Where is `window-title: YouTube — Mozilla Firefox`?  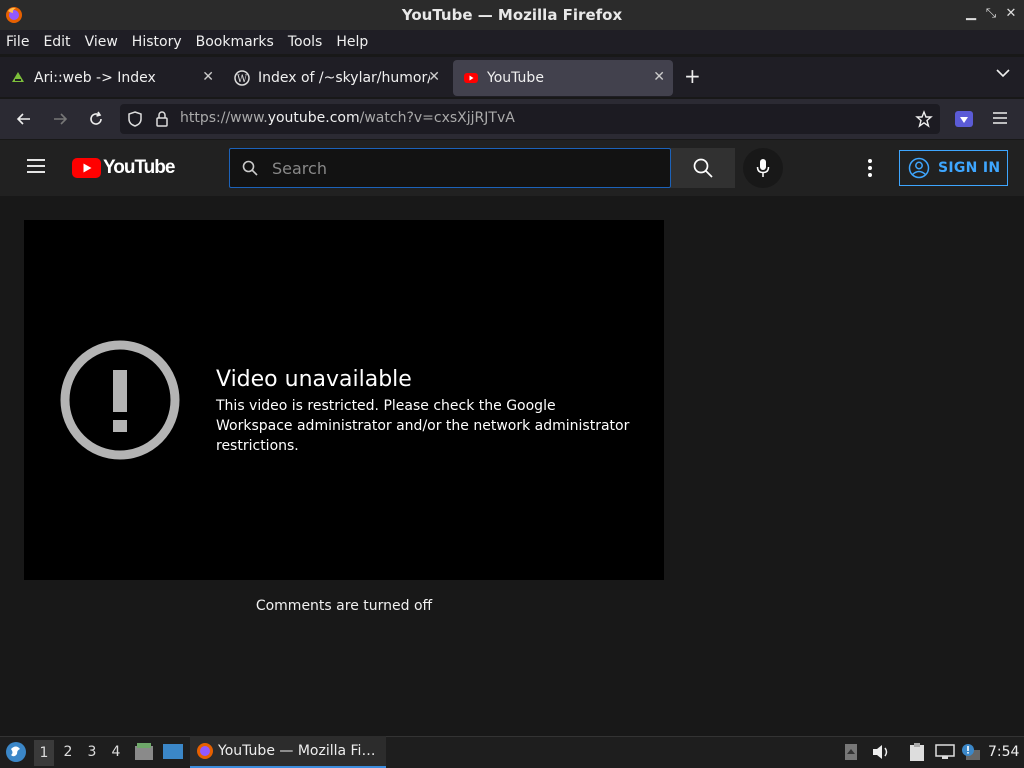
window-title: YouTube — Mozilla Firefox is located at coordinates (512, 15).